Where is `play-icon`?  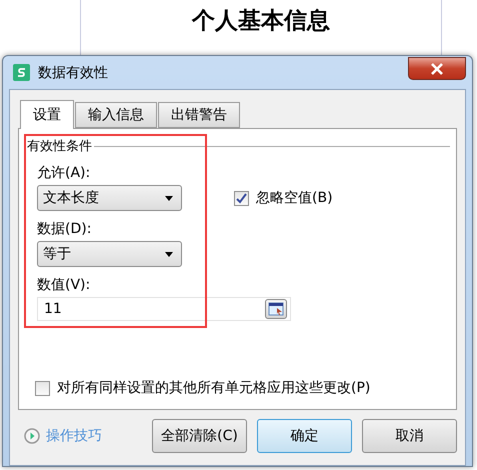 play-icon is located at coordinates (32, 436).